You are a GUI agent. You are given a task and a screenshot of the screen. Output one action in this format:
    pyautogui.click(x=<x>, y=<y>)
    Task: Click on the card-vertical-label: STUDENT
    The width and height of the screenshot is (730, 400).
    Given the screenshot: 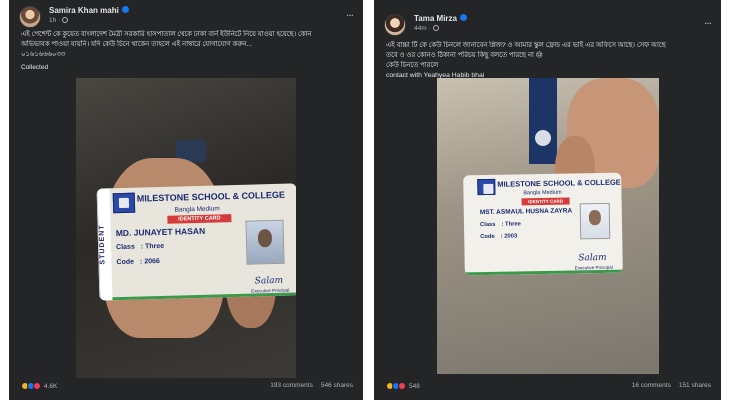 What is the action you would take?
    pyautogui.click(x=104, y=244)
    